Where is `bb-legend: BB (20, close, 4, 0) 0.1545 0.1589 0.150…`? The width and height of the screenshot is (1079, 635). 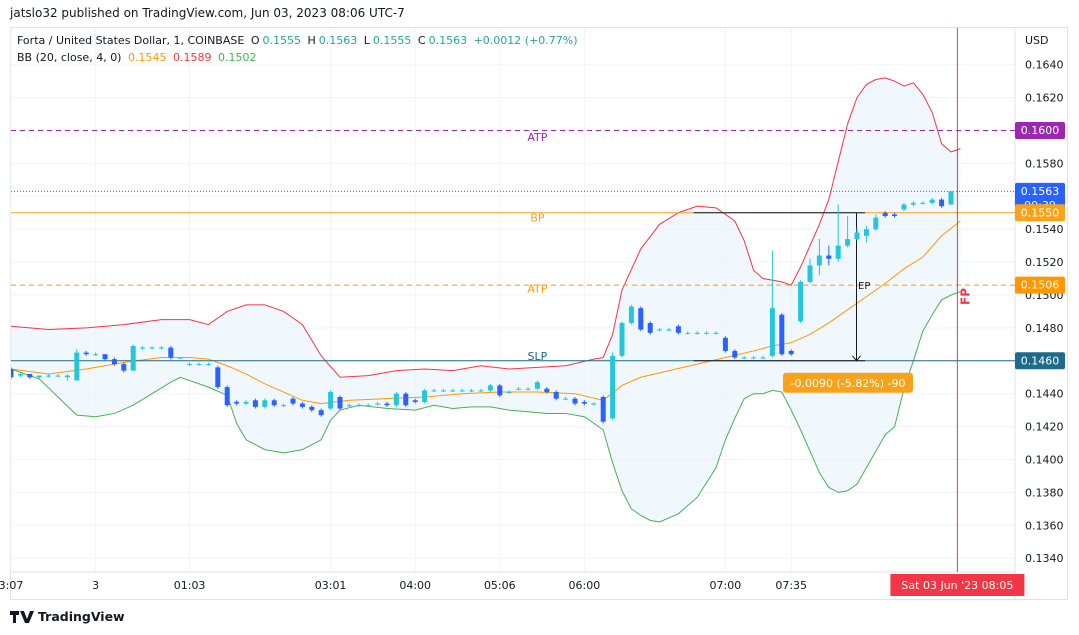 bb-legend: BB (20, close, 4, 0) 0.1545 0.1589 0.150… is located at coordinates (138, 57).